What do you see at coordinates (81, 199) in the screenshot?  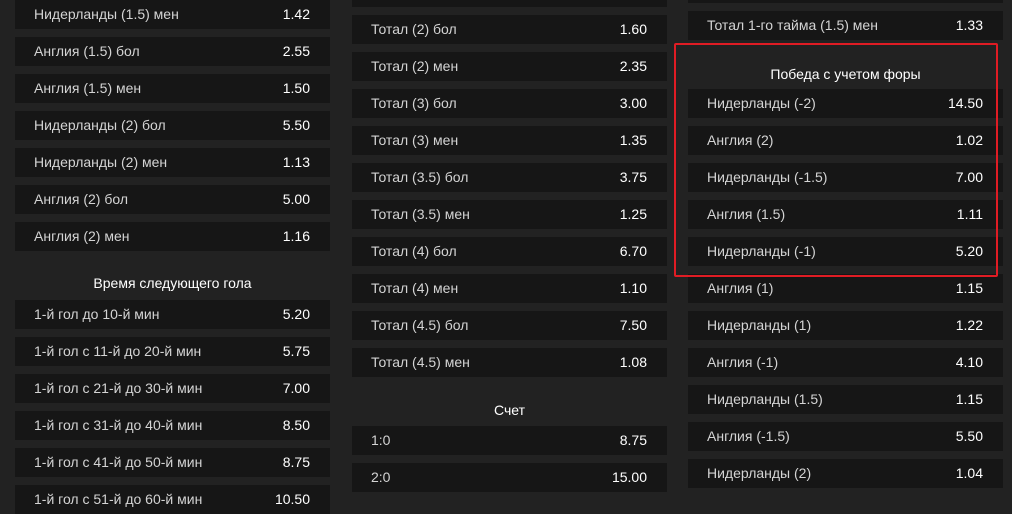 I see `outcome-label: Англия (2) бол` at bounding box center [81, 199].